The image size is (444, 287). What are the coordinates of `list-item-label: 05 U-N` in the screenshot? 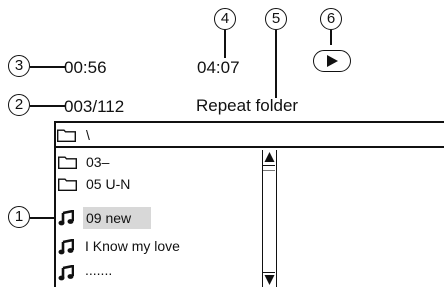 It's located at (108, 184).